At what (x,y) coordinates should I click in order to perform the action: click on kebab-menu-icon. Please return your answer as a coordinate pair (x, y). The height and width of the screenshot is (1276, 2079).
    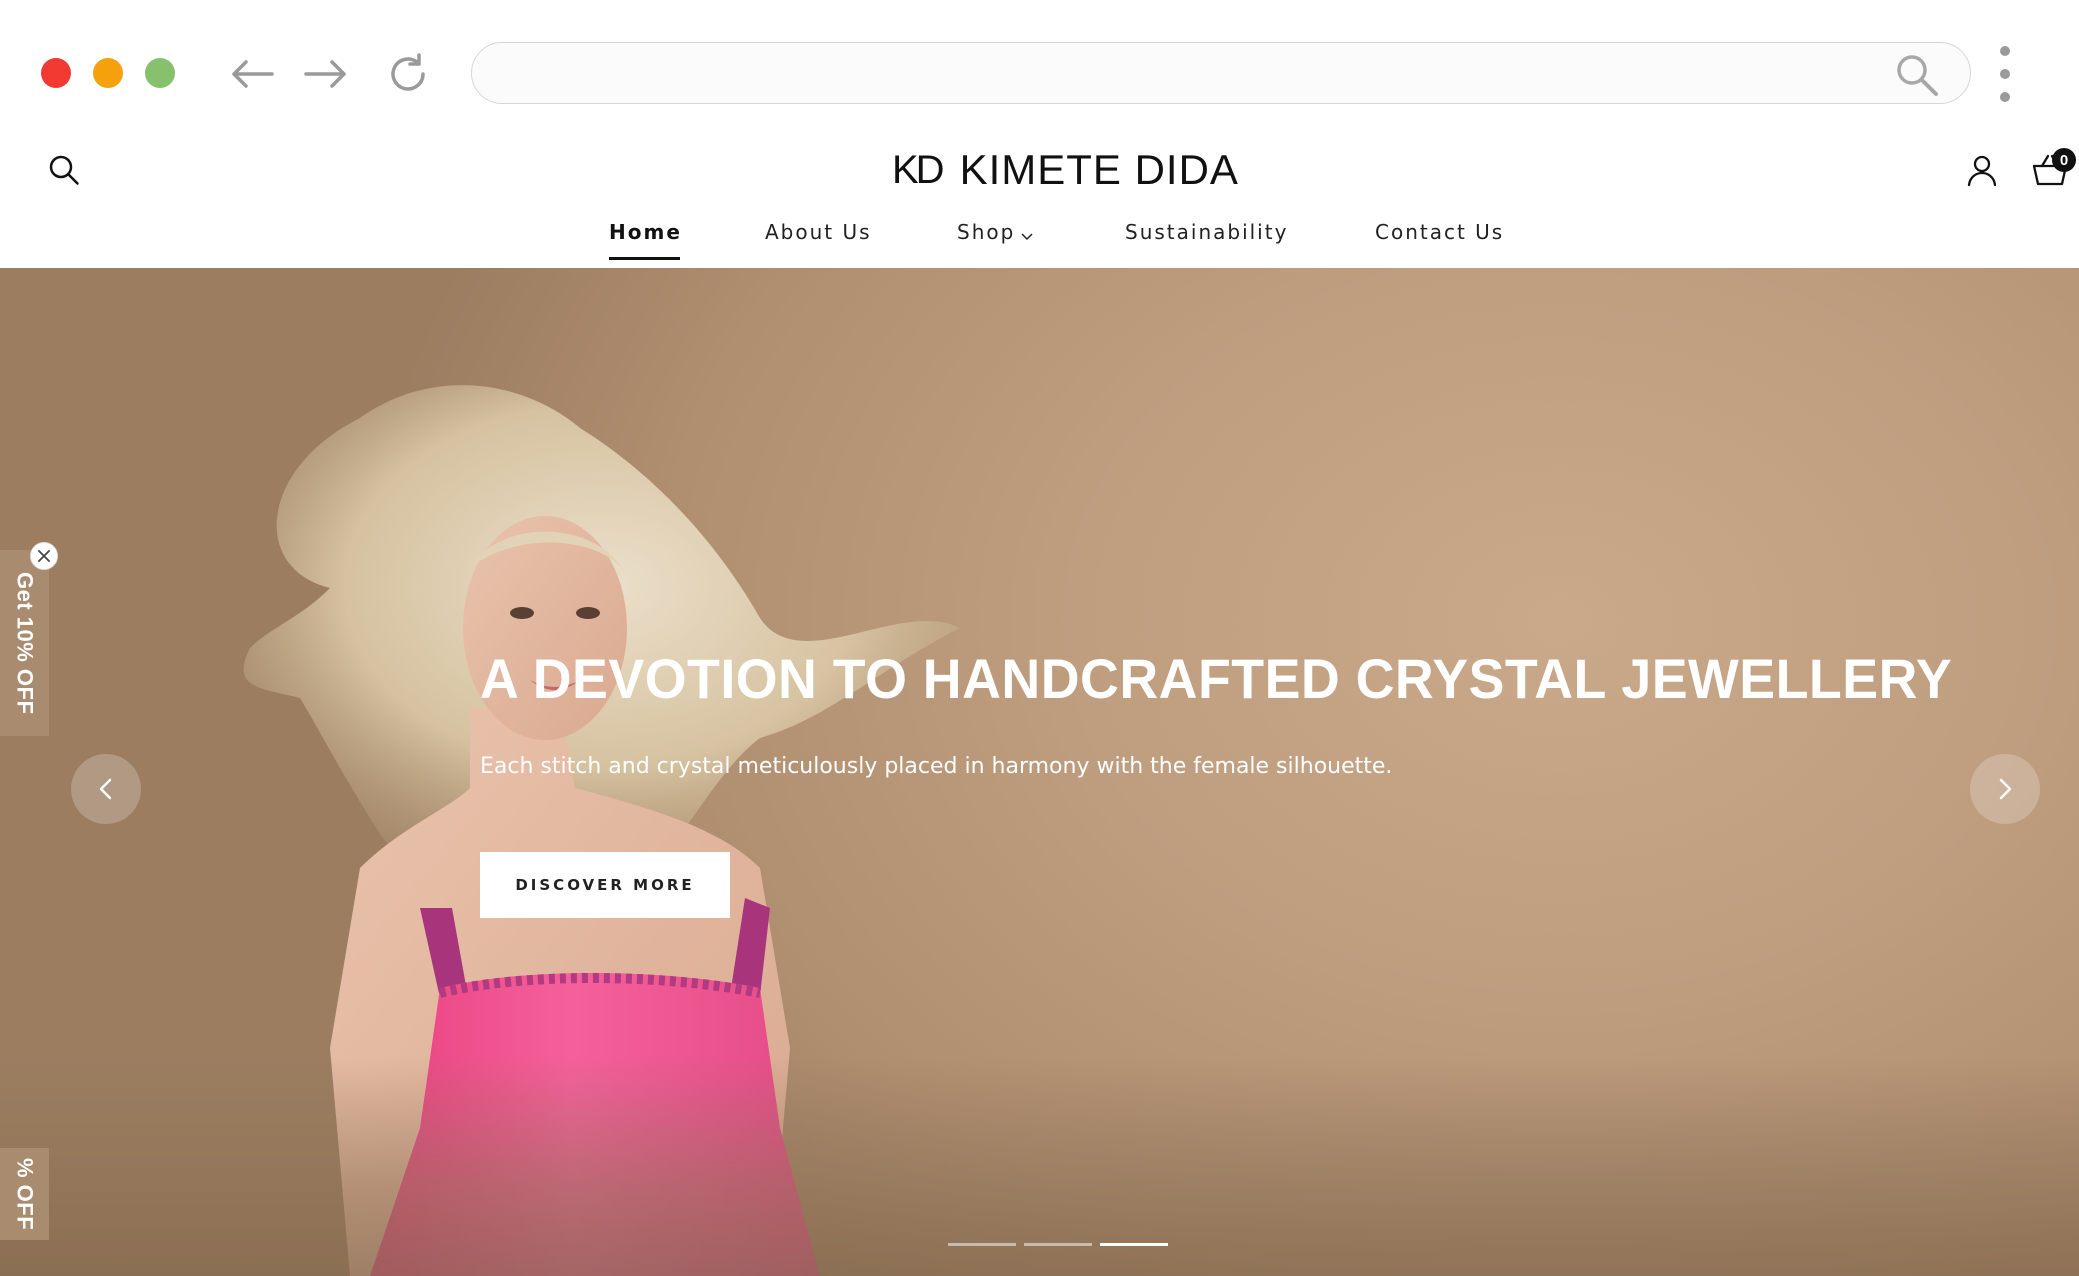
    Looking at the image, I should click on (2005, 74).